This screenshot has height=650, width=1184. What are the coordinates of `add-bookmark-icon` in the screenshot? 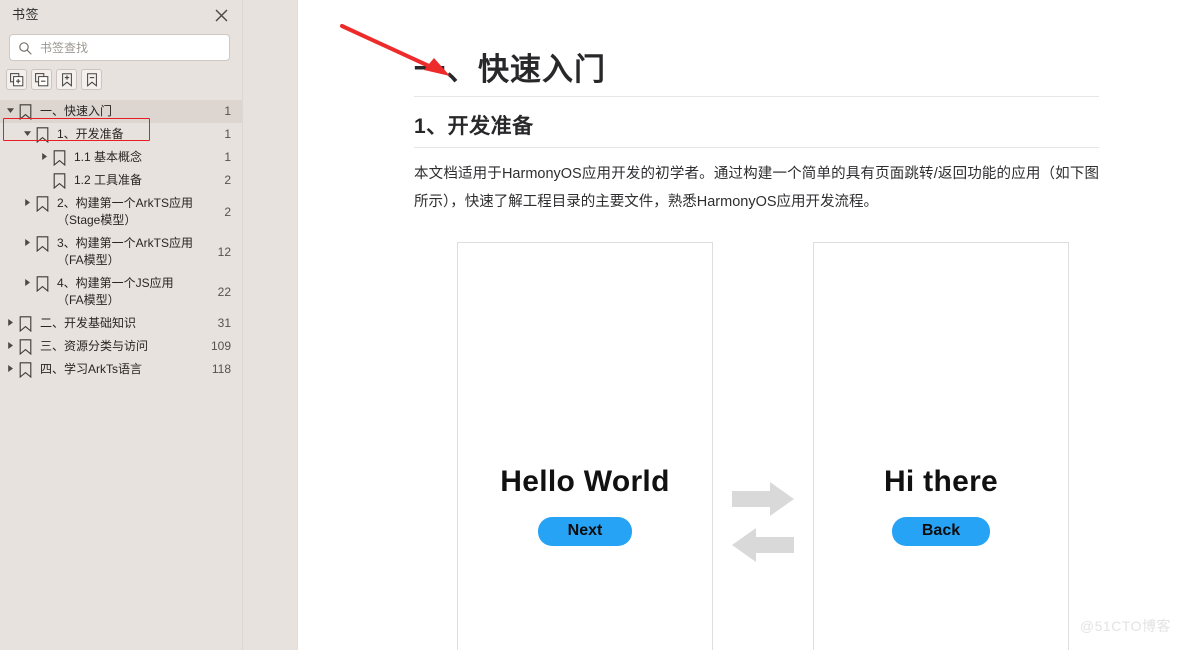 It's located at (66, 79).